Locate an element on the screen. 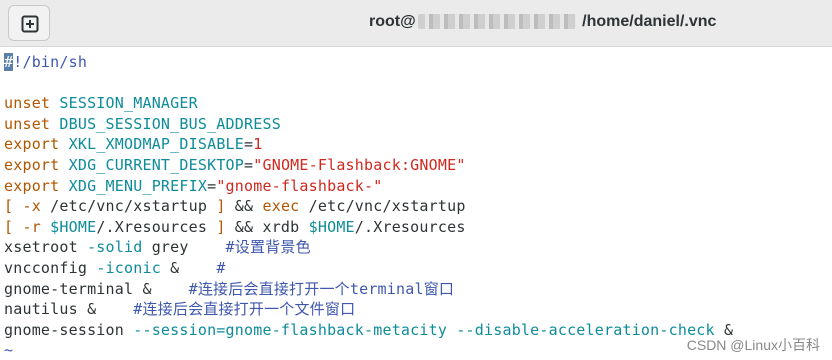 The height and width of the screenshot is (360, 832). window-title-user: root@ is located at coordinates (392, 21).